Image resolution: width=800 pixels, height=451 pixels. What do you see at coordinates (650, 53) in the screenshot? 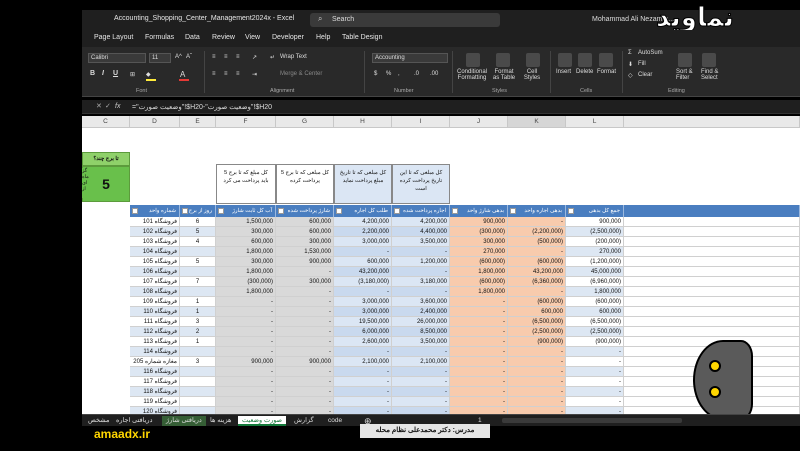
I see `autosum-button: AutoSum` at bounding box center [650, 53].